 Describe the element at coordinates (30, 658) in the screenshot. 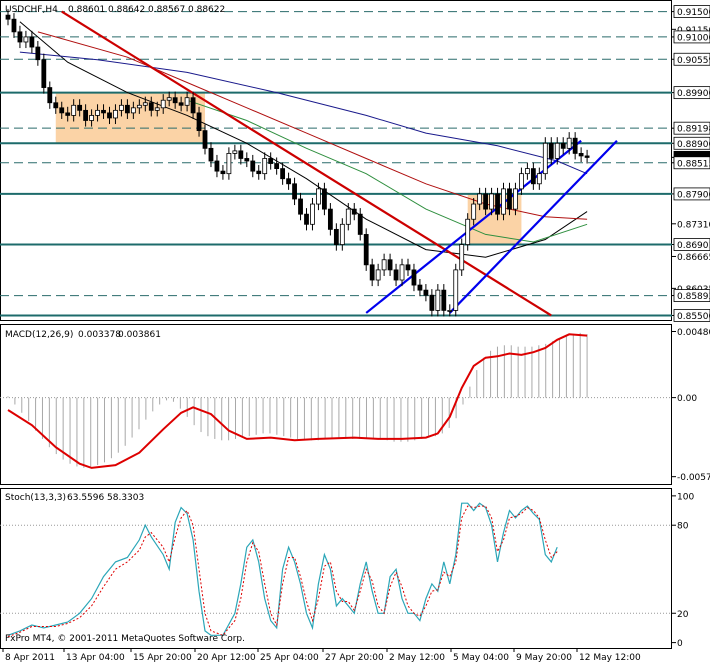

I see `time-tick-label: 8 Apr 2011` at that location.